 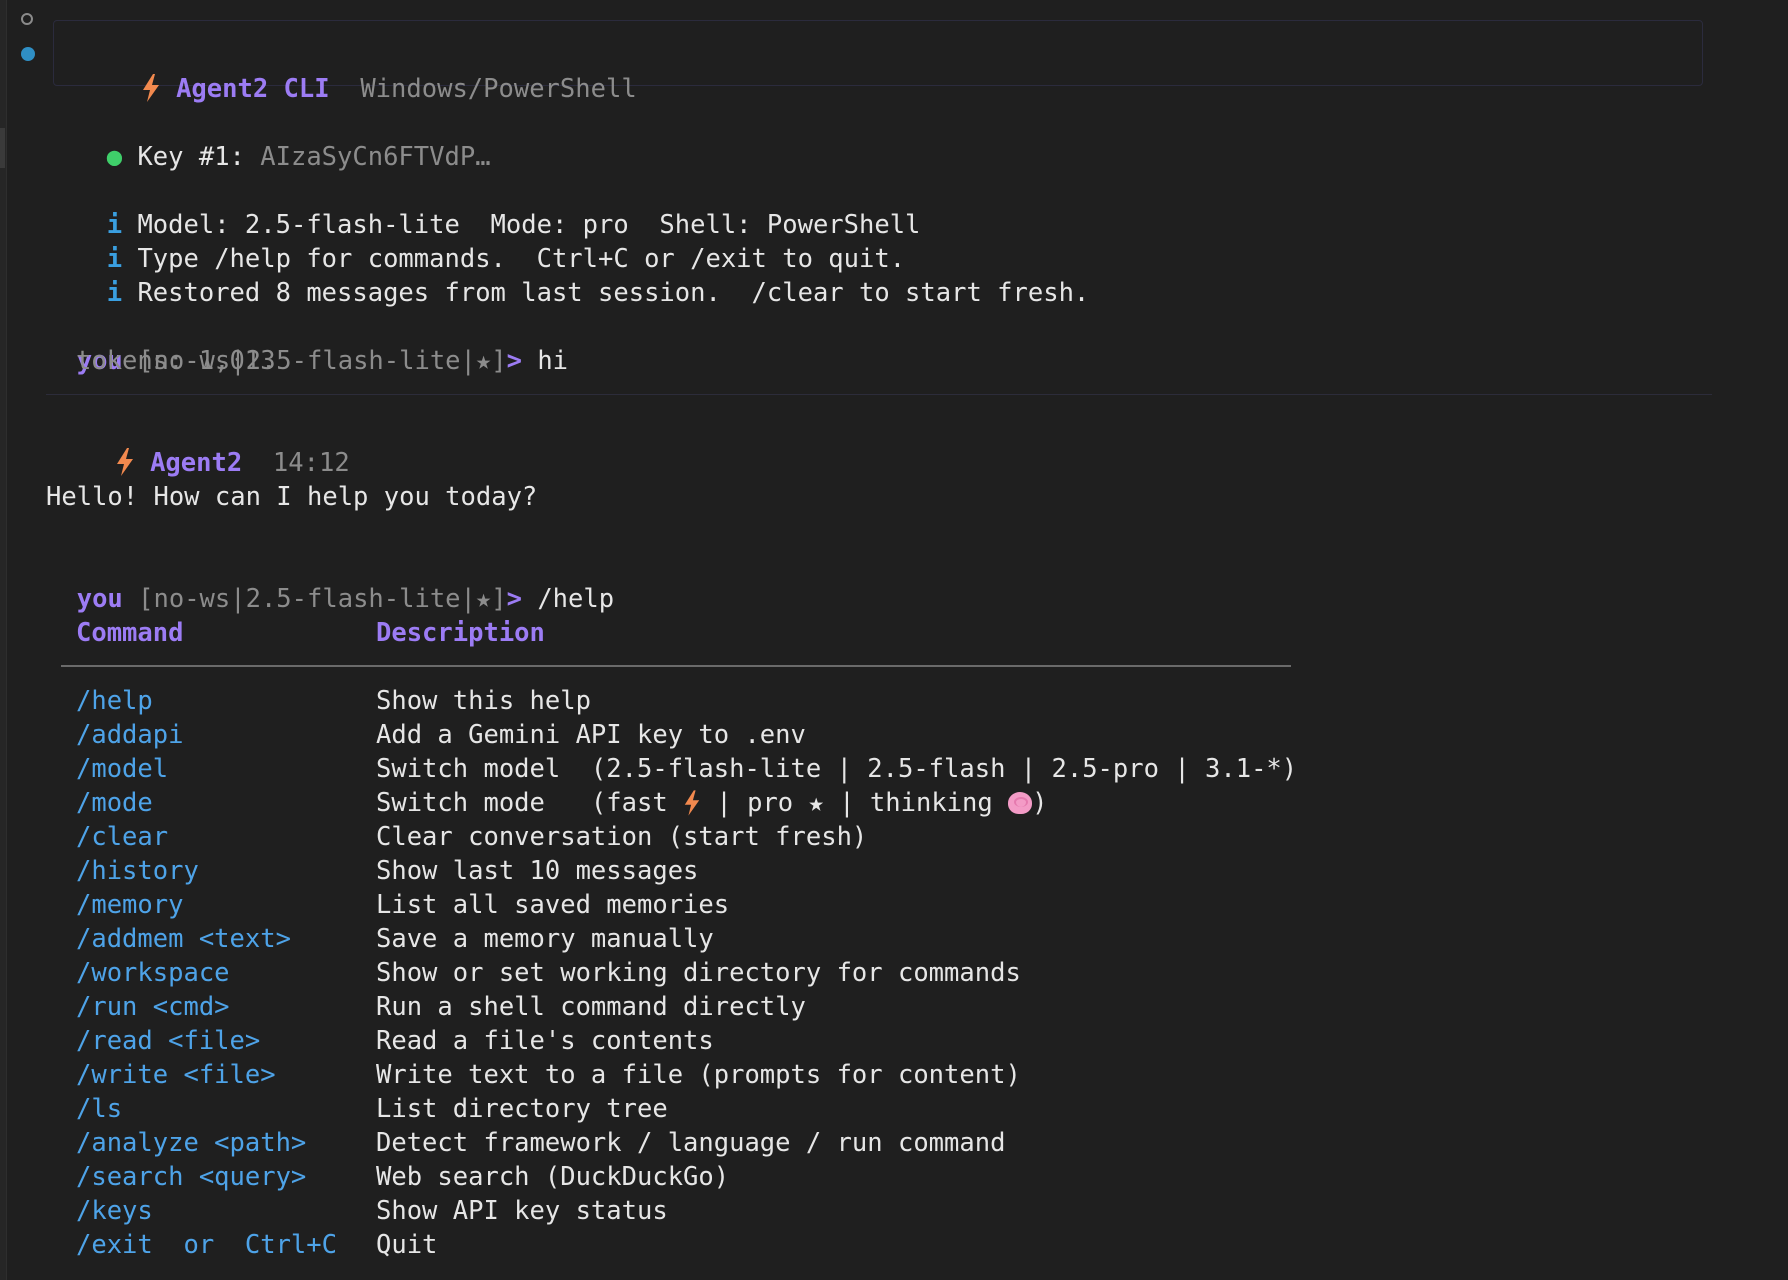 I want to click on table-row-command: /search <query>, so click(x=191, y=1177).